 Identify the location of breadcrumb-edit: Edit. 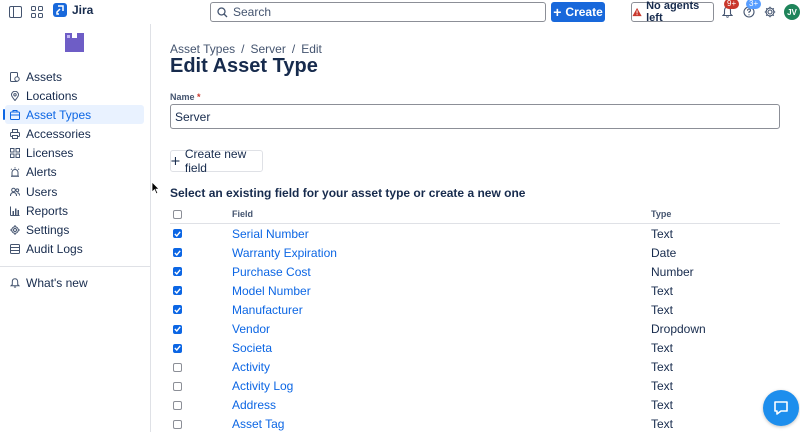
(311, 49).